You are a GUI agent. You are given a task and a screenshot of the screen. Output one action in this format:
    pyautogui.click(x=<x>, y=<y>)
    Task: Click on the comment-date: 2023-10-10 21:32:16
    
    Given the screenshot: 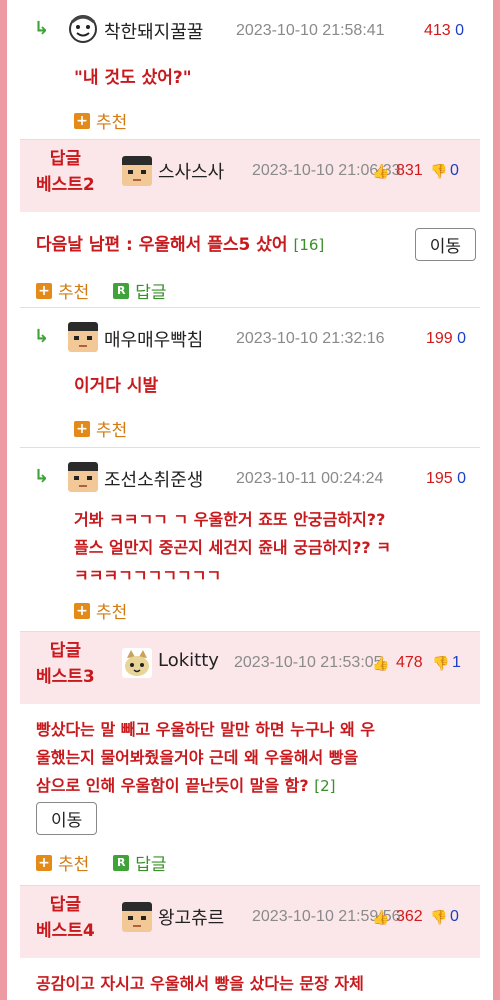 What is the action you would take?
    pyautogui.click(x=310, y=338)
    